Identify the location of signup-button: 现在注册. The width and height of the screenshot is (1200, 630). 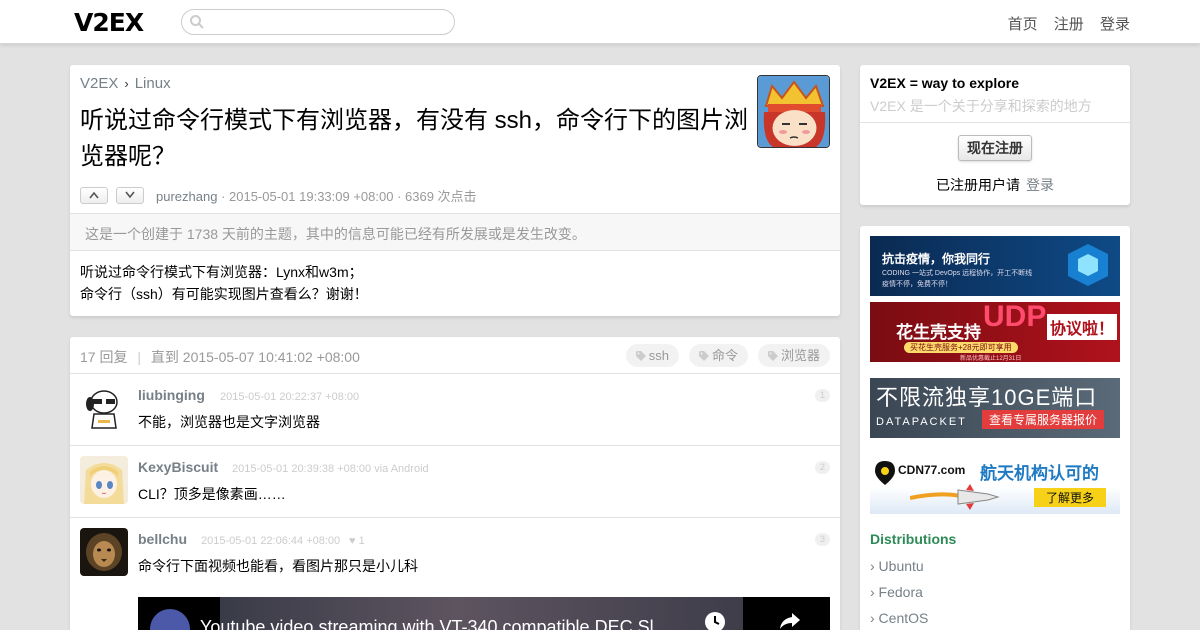
(995, 148).